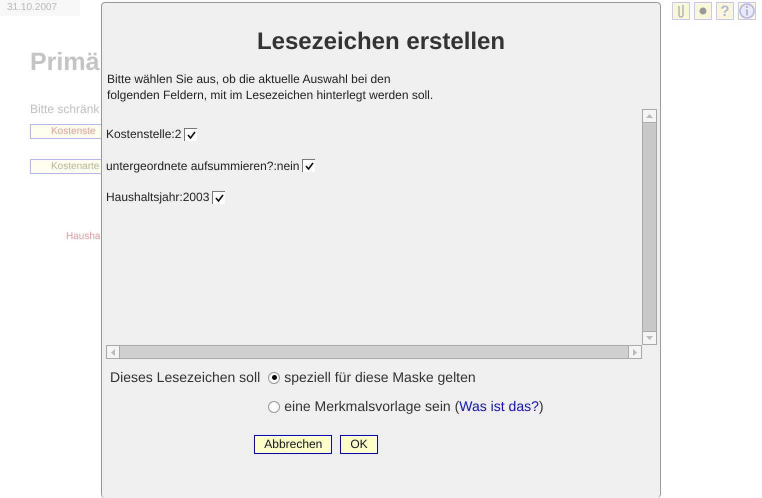 The height and width of the screenshot is (498, 762). I want to click on field-label: Haushaltsjahr:2003, so click(158, 197).